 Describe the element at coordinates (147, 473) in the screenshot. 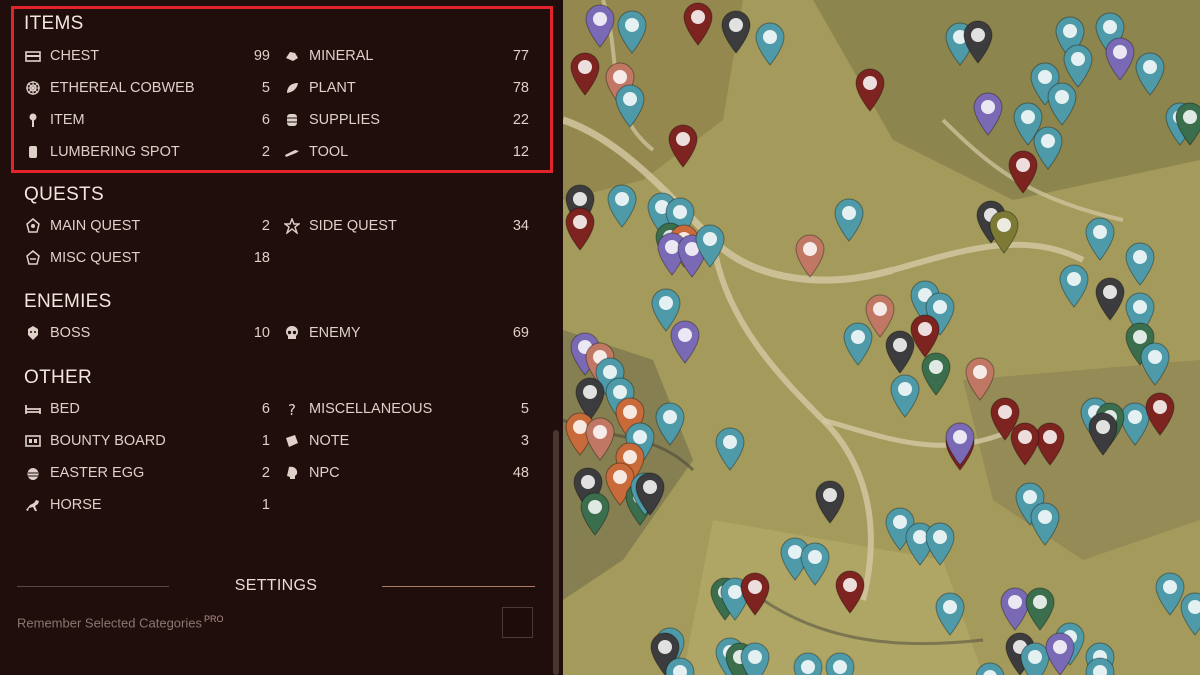

I see `category-easter-egg: EASTER EGG 2` at that location.